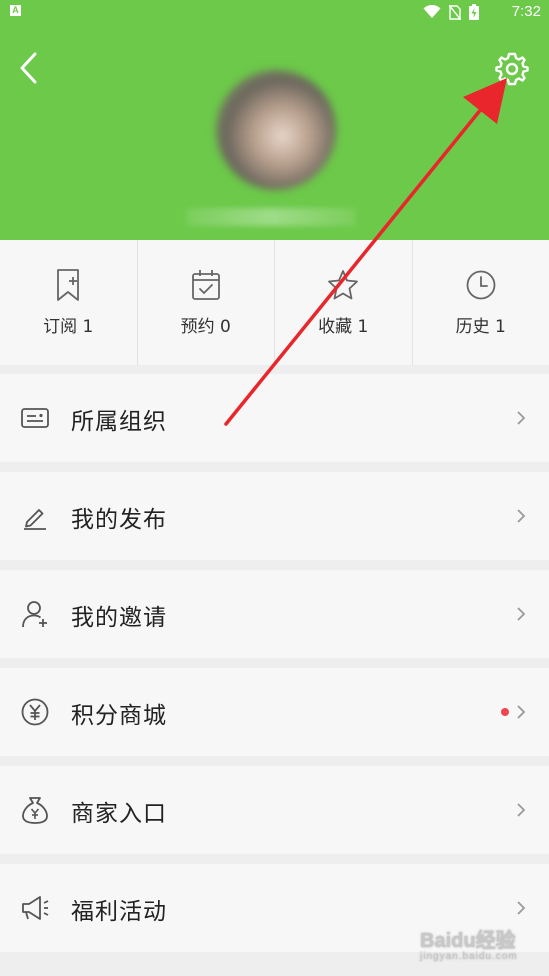 Image resolution: width=549 pixels, height=976 pixels. I want to click on menu-label: 我的发布, so click(119, 520).